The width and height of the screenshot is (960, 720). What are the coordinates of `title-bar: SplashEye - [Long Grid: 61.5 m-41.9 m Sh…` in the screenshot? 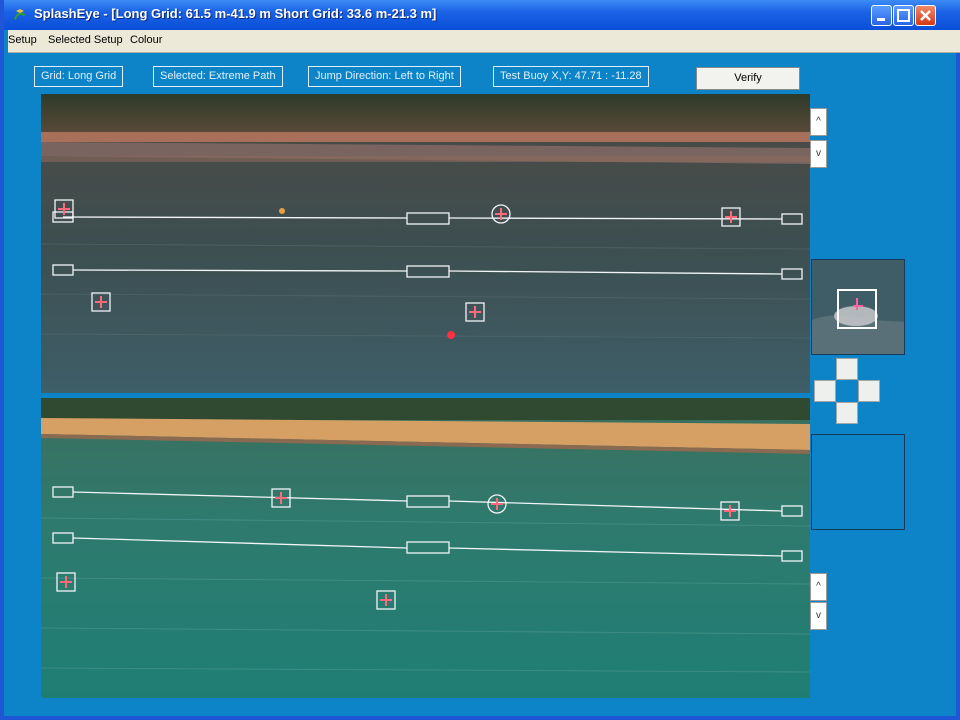 It's located at (482, 15).